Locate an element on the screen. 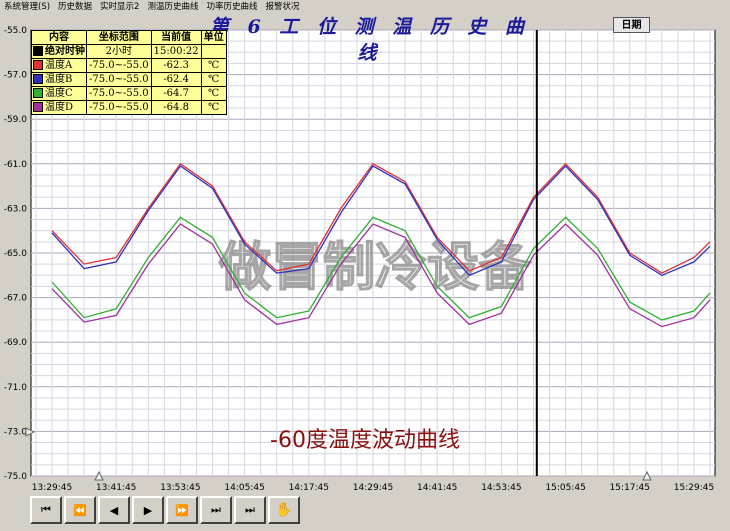  x-tick-label: 14:17:45 is located at coordinates (309, 488).